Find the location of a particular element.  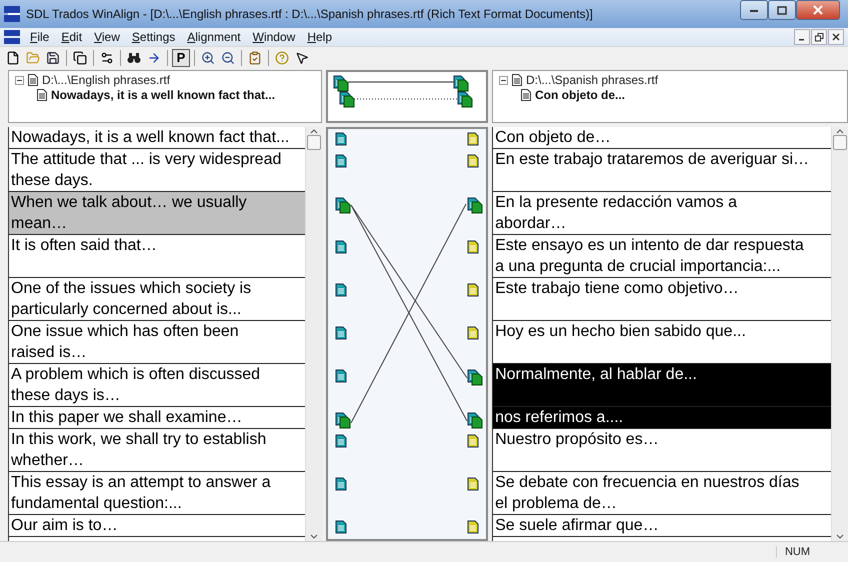

document-icon is located at coordinates (12, 37).